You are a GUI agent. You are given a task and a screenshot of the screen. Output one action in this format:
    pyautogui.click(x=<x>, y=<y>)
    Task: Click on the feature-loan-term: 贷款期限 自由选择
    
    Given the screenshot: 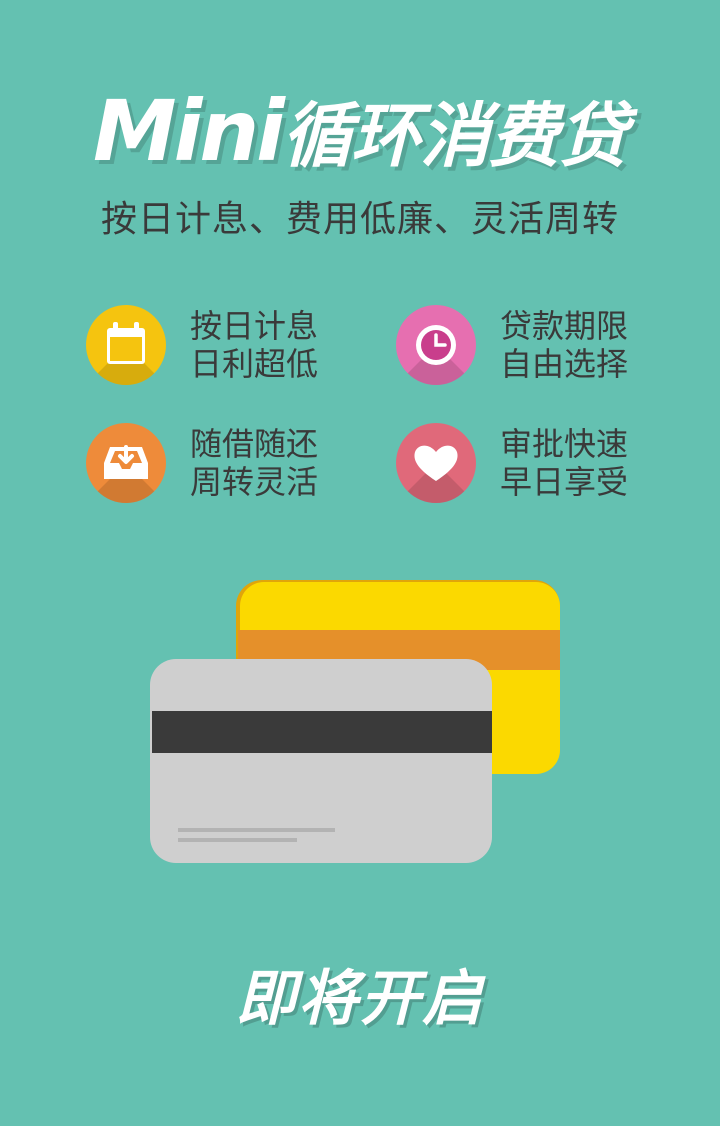 What is the action you would take?
    pyautogui.click(x=546, y=347)
    